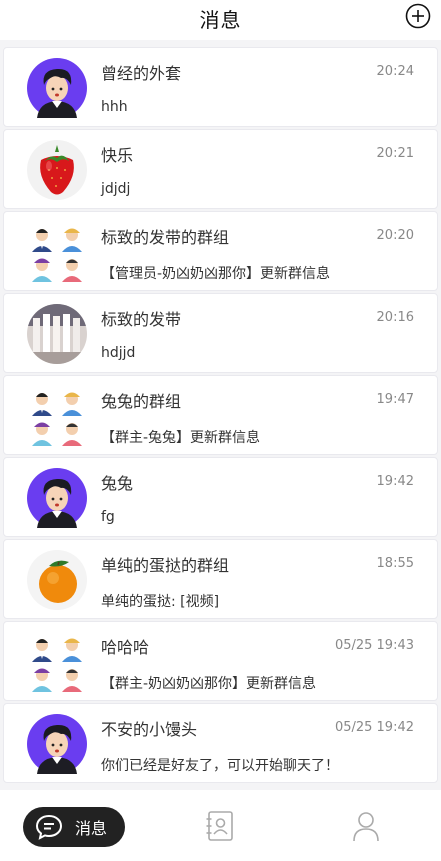 The image size is (441, 861). What do you see at coordinates (165, 237) in the screenshot?
I see `conversation-name: 标致的发带的群组` at bounding box center [165, 237].